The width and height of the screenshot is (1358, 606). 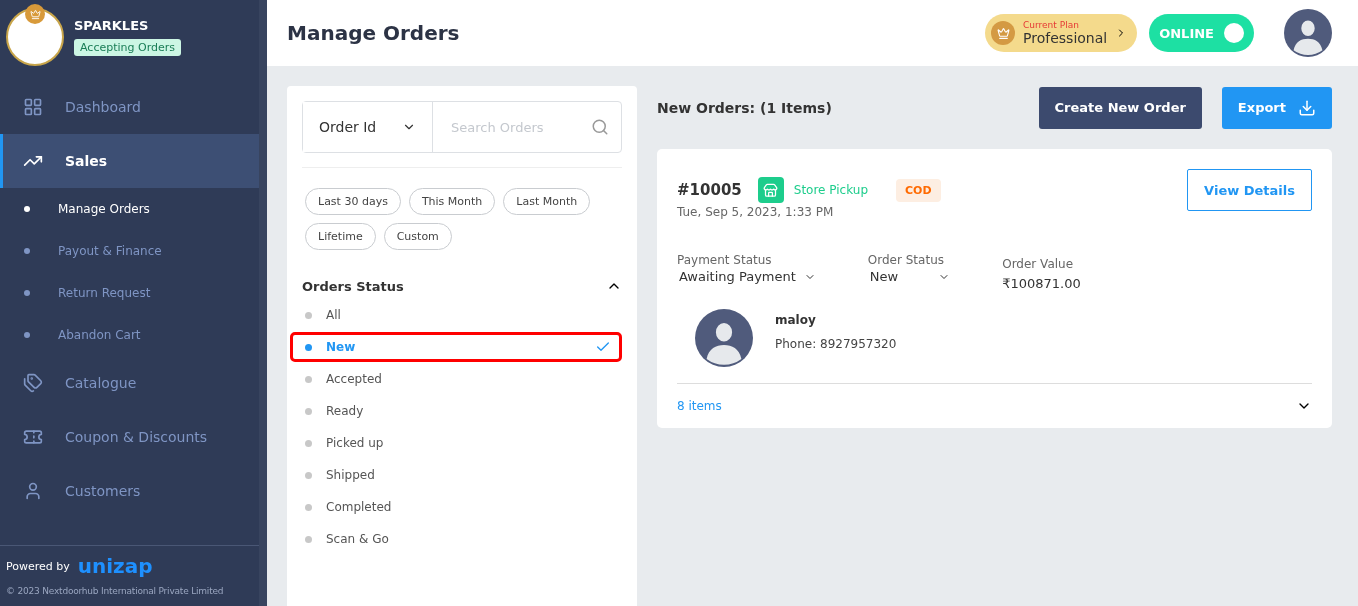 What do you see at coordinates (456, 539) in the screenshot?
I see `status-filter-item: Scan & Go` at bounding box center [456, 539].